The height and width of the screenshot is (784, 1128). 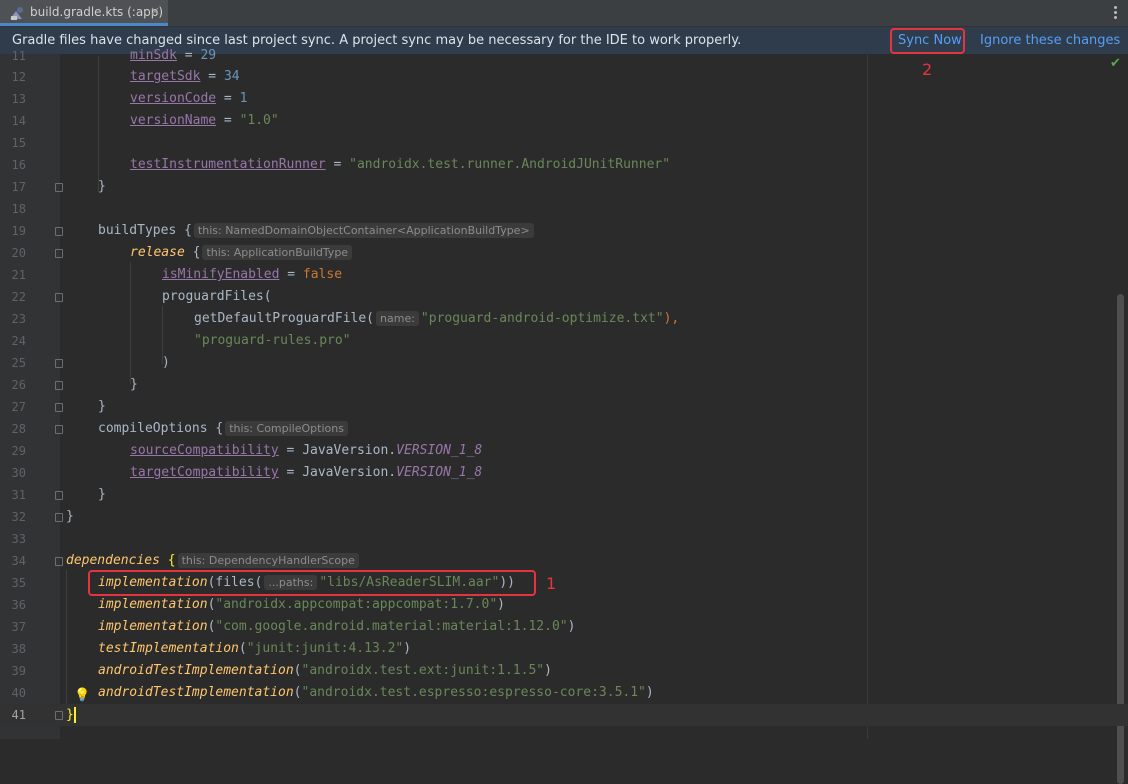 What do you see at coordinates (204, 472) in the screenshot?
I see `property: targetCompatibility` at bounding box center [204, 472].